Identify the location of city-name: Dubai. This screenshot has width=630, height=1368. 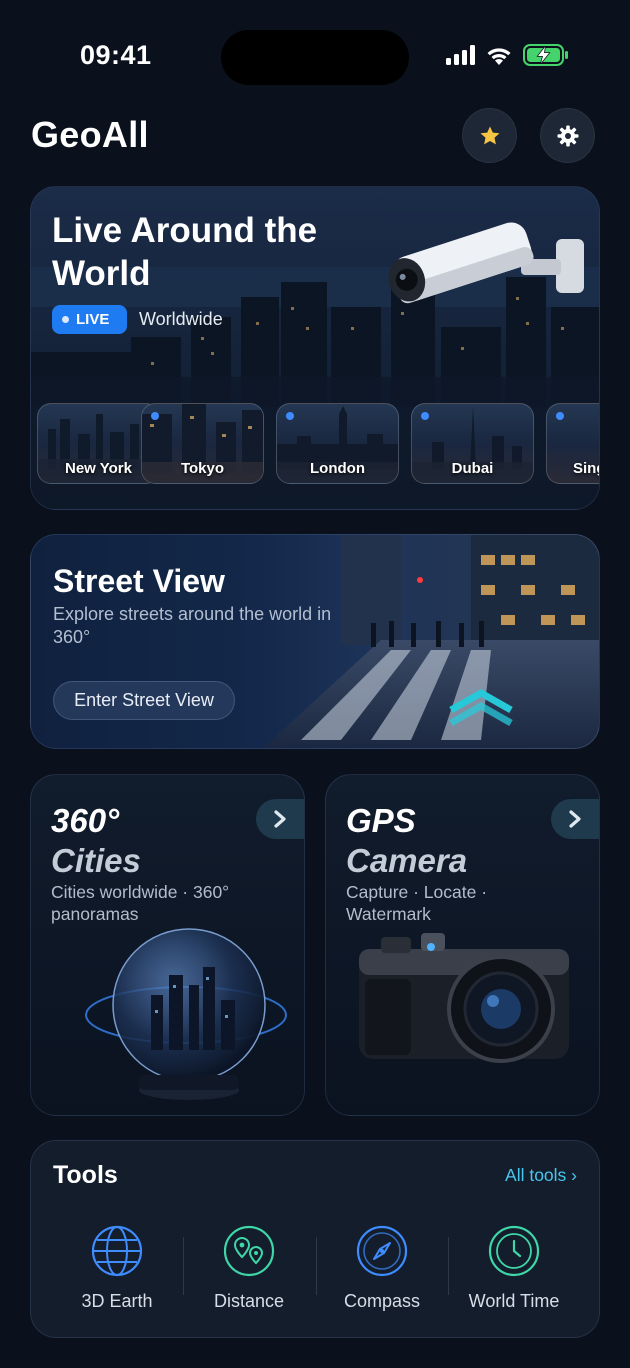
(472, 468).